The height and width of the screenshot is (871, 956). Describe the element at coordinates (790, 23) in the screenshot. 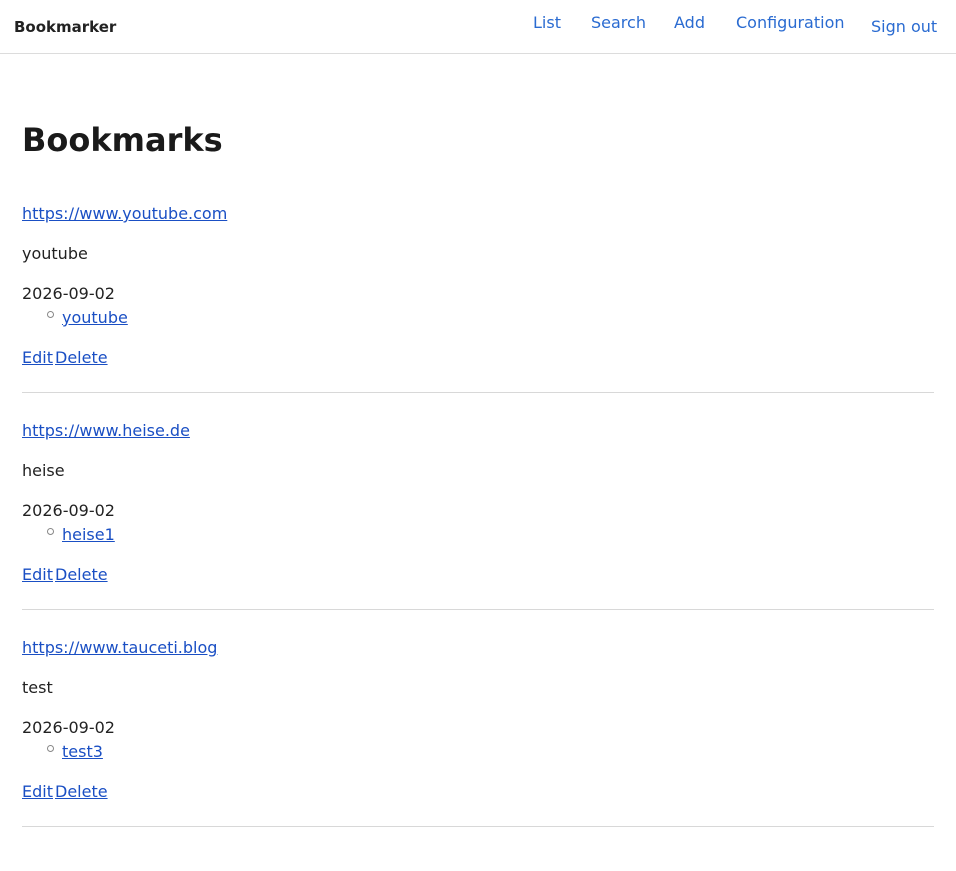

I see `nav-configuration: Configuration` at that location.